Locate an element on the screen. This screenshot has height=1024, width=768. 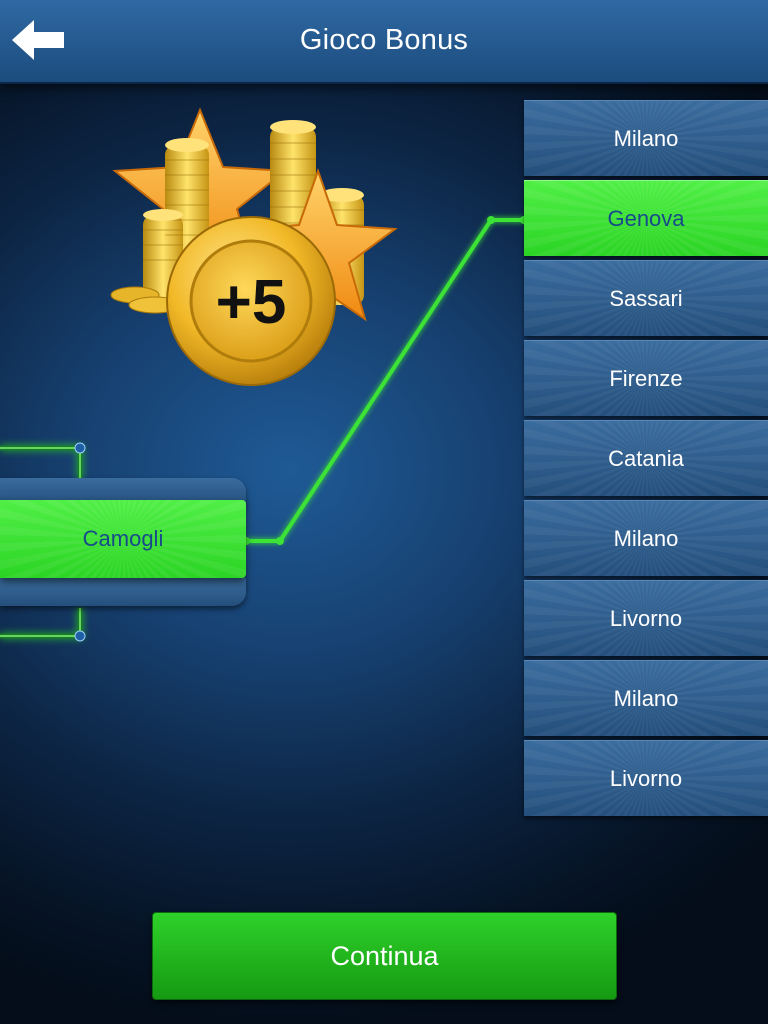
continue-button: Continua is located at coordinates (384, 956).